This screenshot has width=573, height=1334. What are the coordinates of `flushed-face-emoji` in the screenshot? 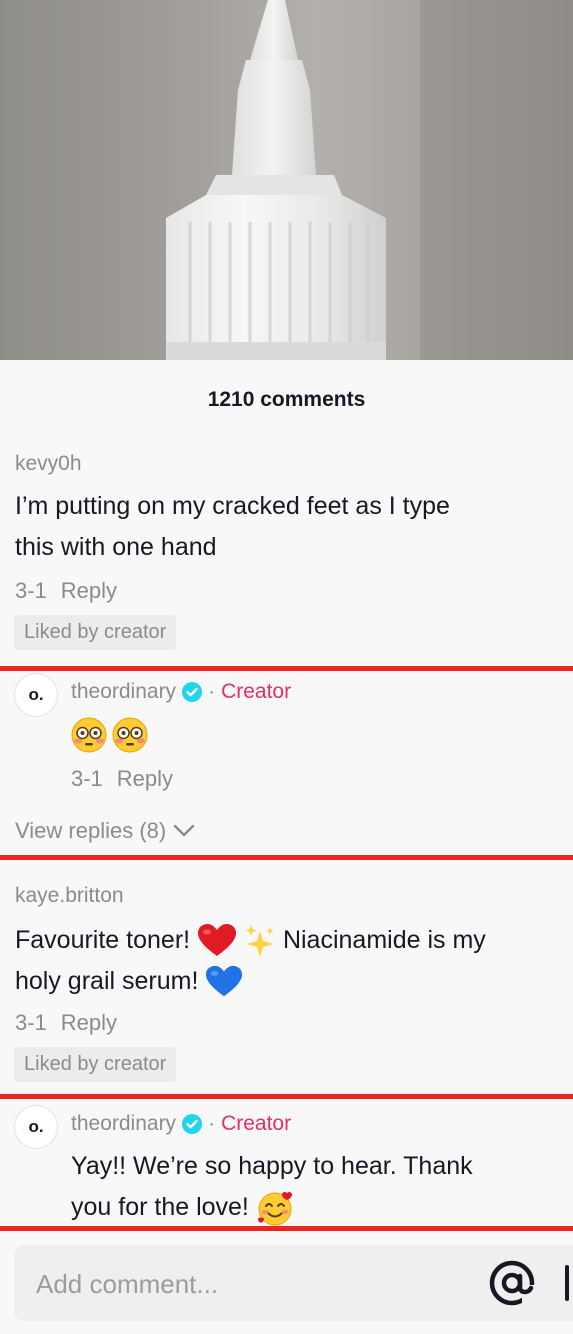 It's located at (109, 735).